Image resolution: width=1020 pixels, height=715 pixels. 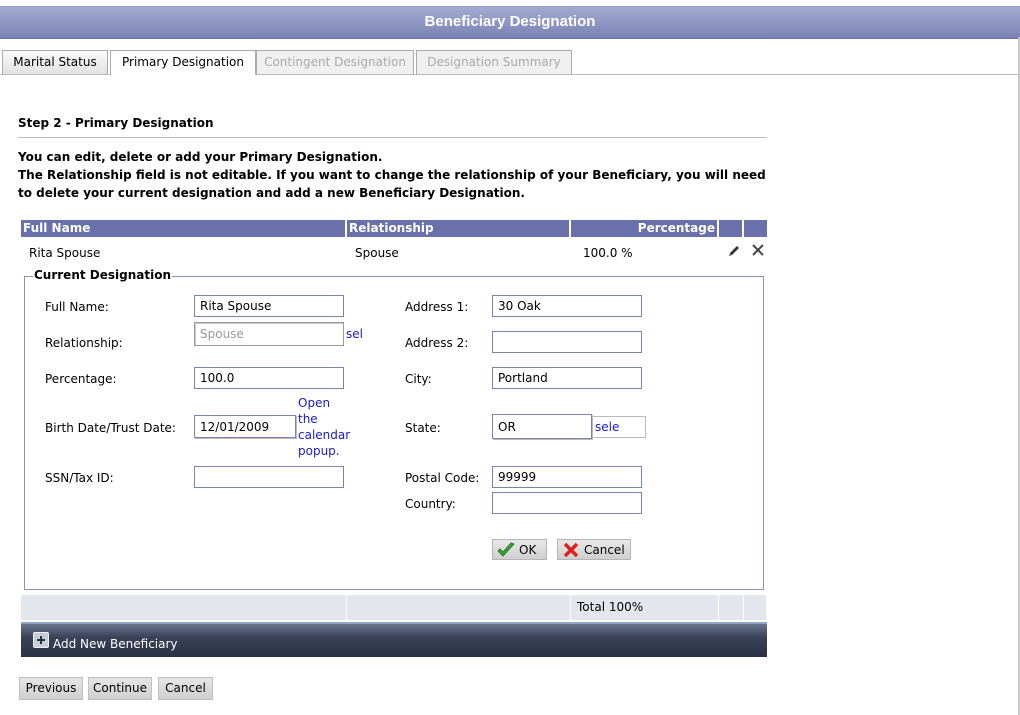 What do you see at coordinates (354, 334) in the screenshot?
I see `relationship-select-link: sele` at bounding box center [354, 334].